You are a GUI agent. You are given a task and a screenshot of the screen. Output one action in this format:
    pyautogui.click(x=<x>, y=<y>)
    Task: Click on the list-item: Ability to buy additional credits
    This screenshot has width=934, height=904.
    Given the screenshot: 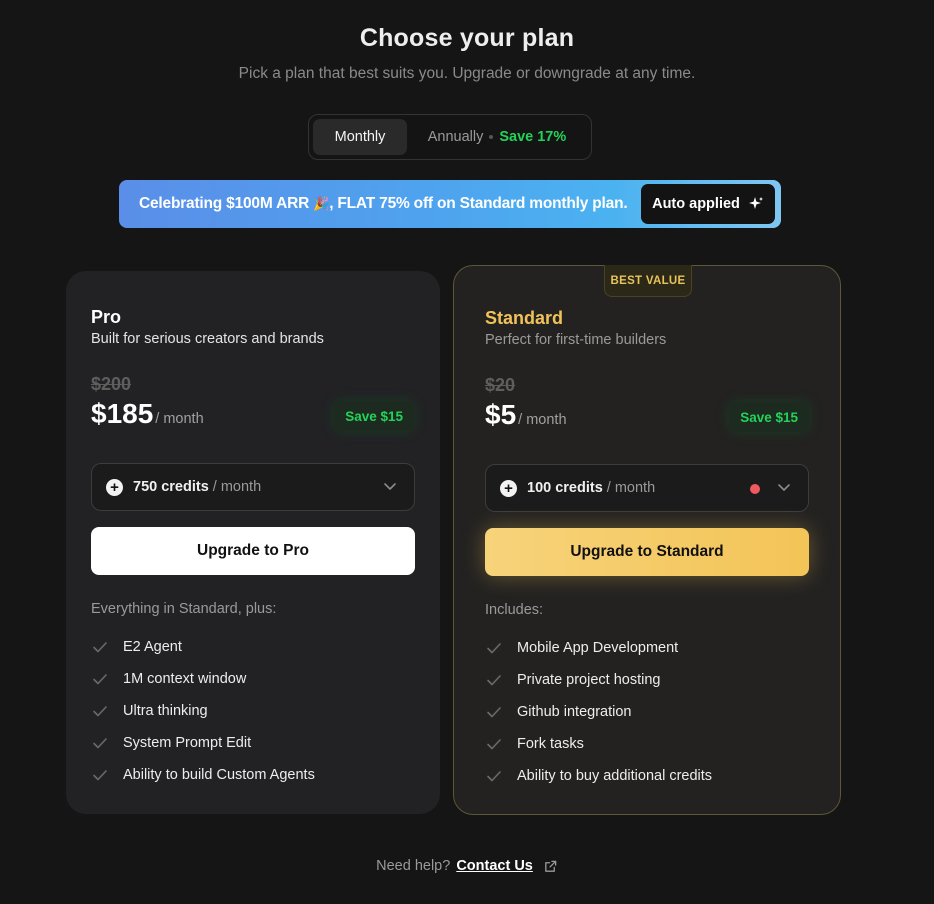 What is the action you would take?
    pyautogui.click(x=598, y=776)
    